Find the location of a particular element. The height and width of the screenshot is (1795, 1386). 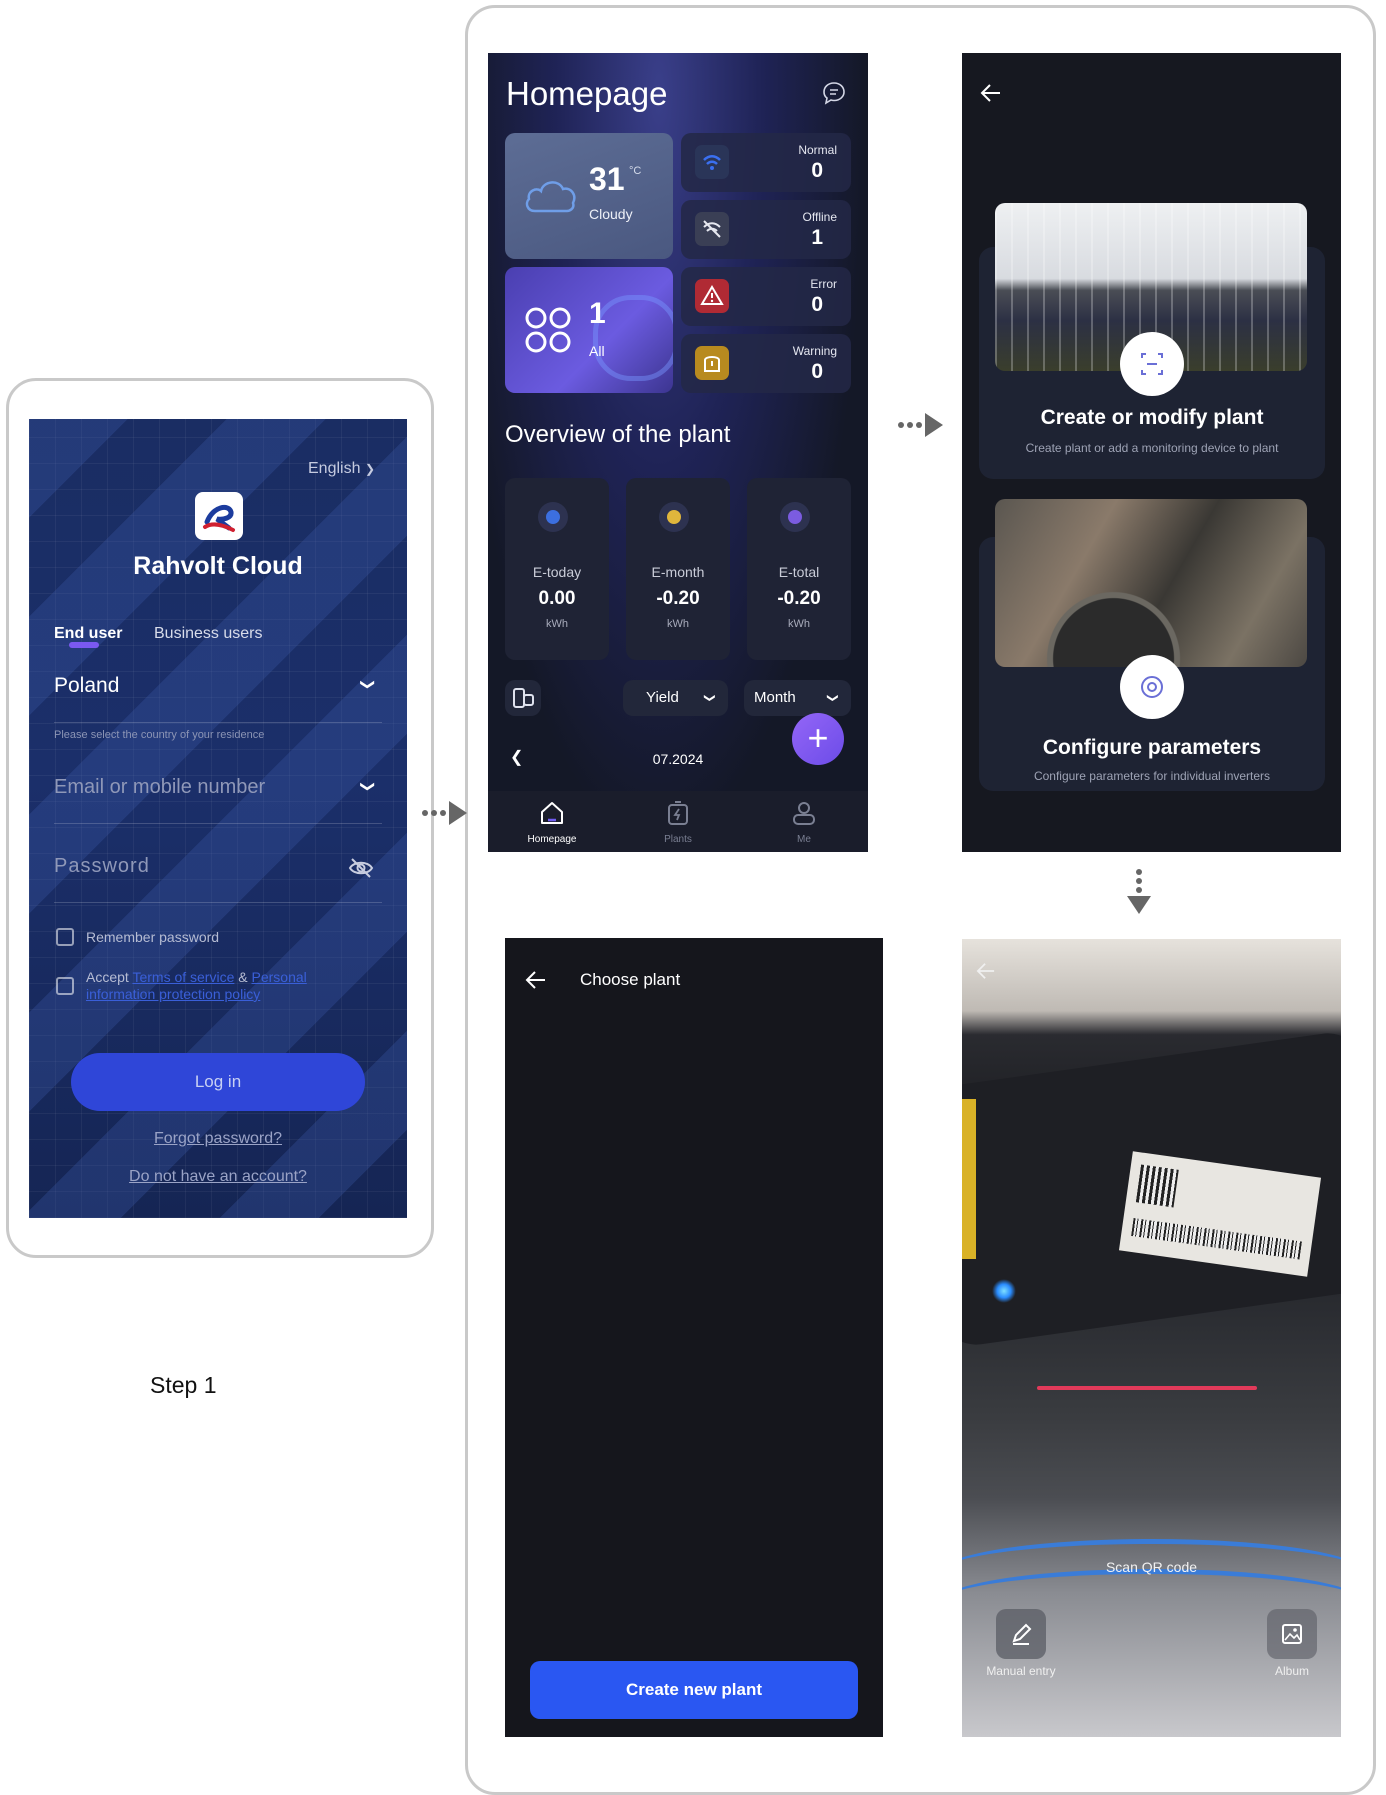

all-plants-card: 1 All is located at coordinates (589, 330).